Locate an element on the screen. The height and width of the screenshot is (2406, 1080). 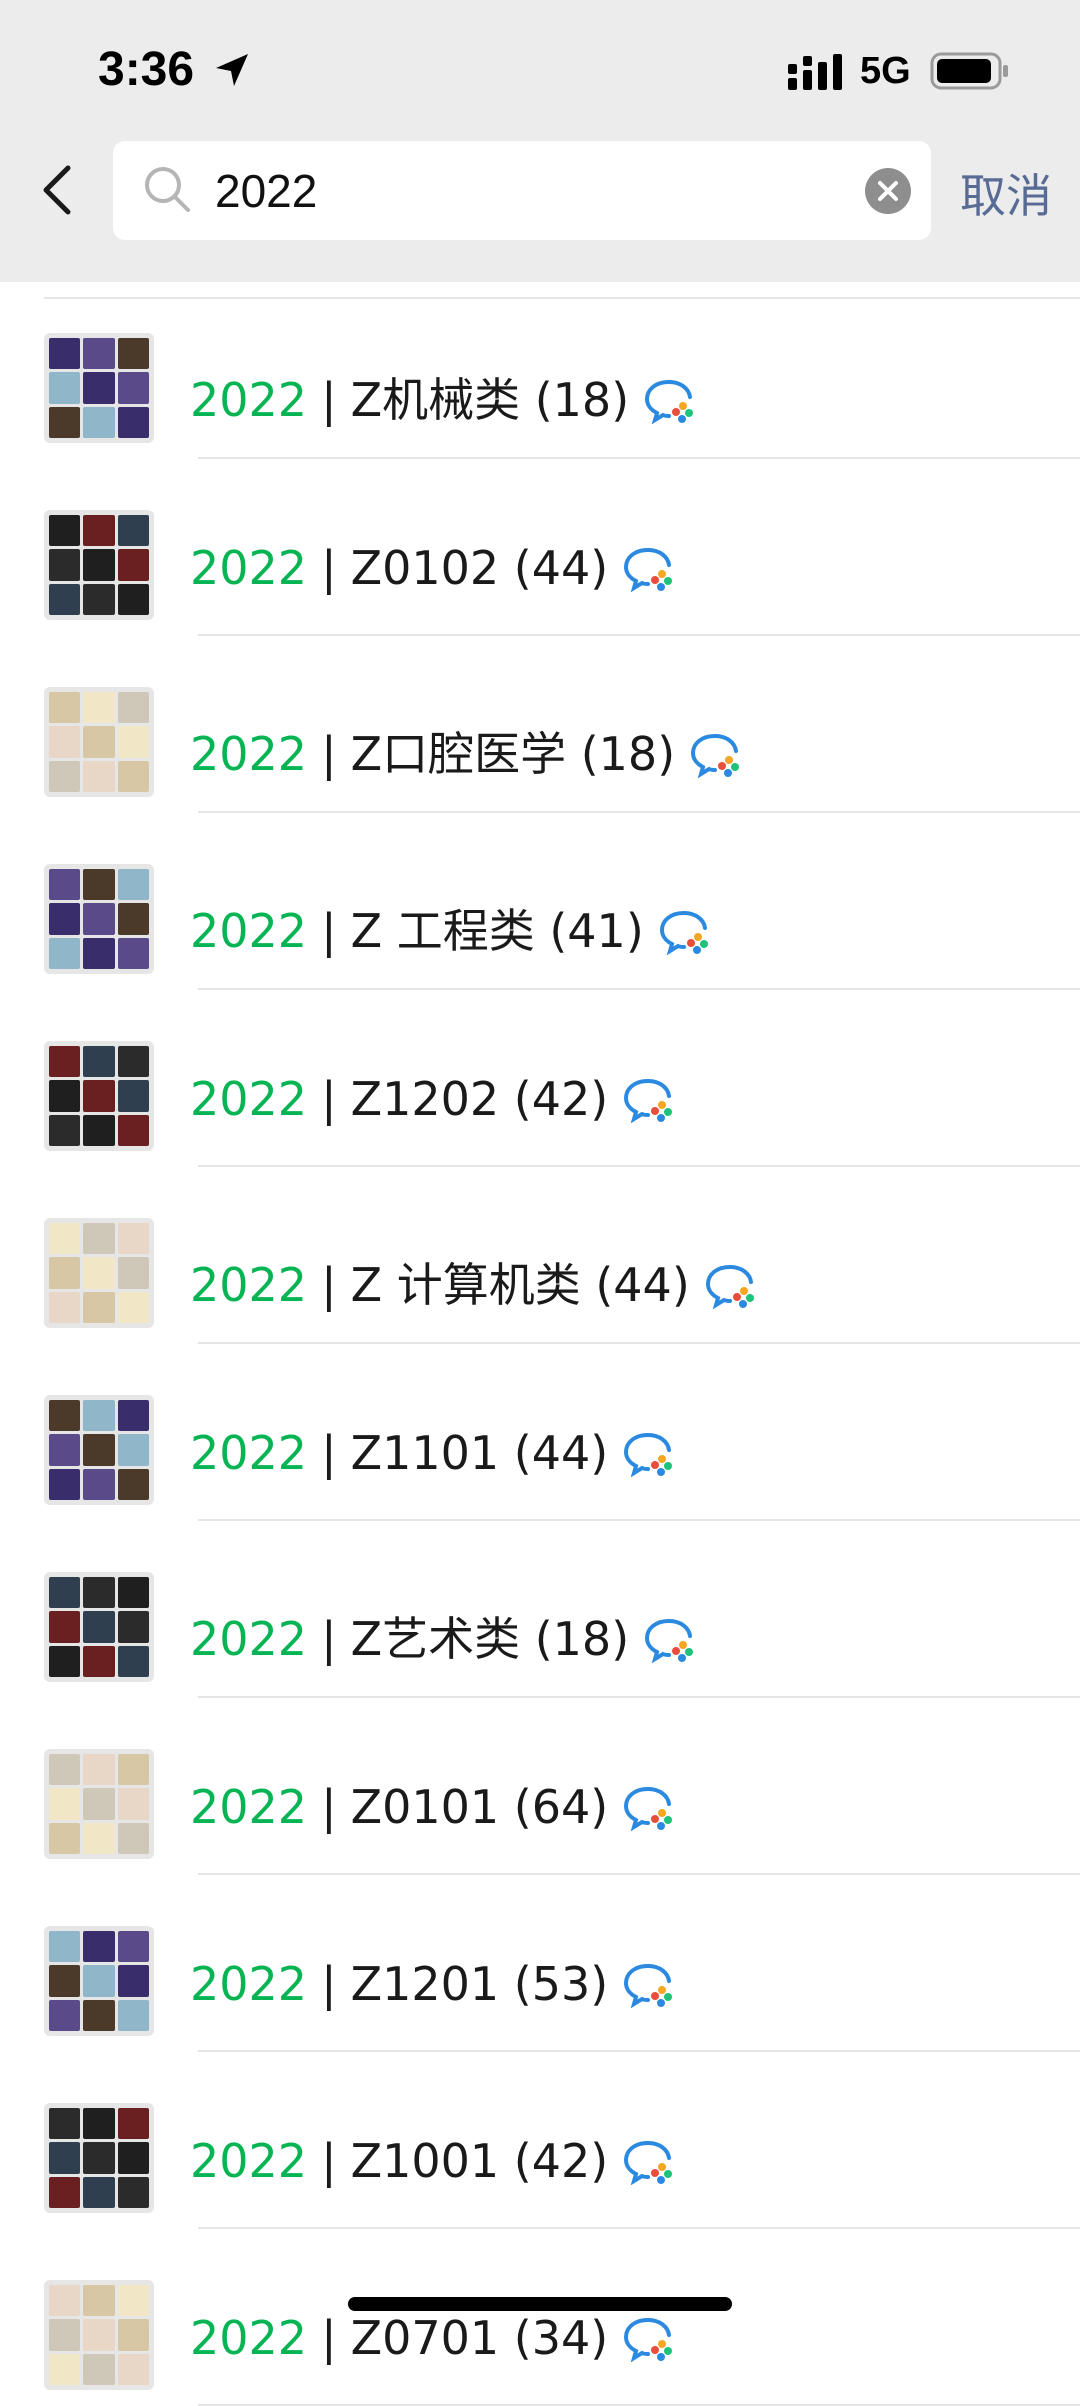
result-title: 2022 | Z0101 (64) is located at coordinates (432, 1807).